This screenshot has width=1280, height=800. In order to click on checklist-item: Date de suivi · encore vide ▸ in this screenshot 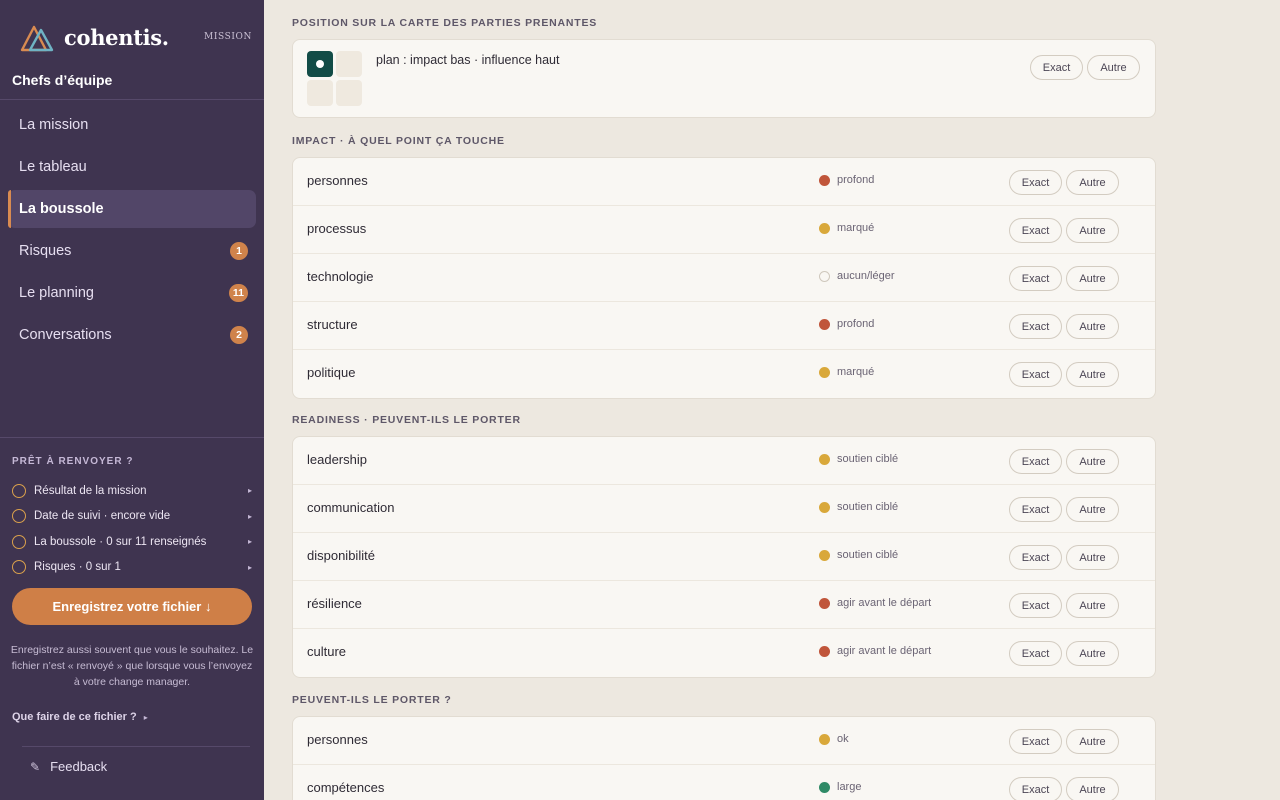, I will do `click(132, 517)`.